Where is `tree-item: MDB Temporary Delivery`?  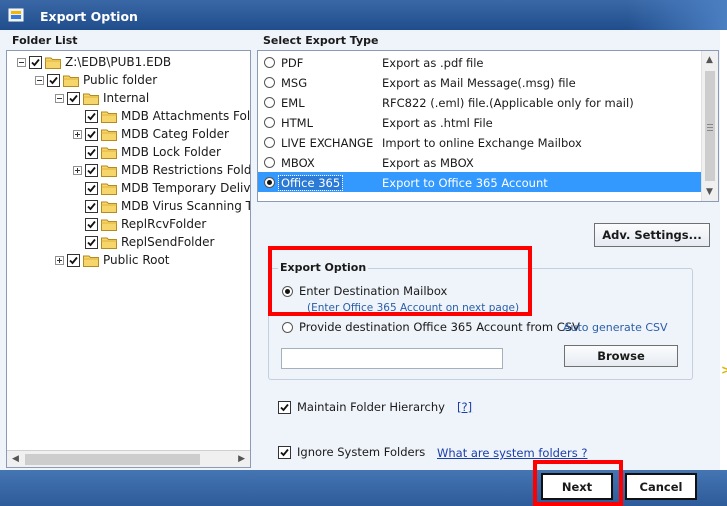
tree-item: MDB Temporary Delivery is located at coordinates (161, 188).